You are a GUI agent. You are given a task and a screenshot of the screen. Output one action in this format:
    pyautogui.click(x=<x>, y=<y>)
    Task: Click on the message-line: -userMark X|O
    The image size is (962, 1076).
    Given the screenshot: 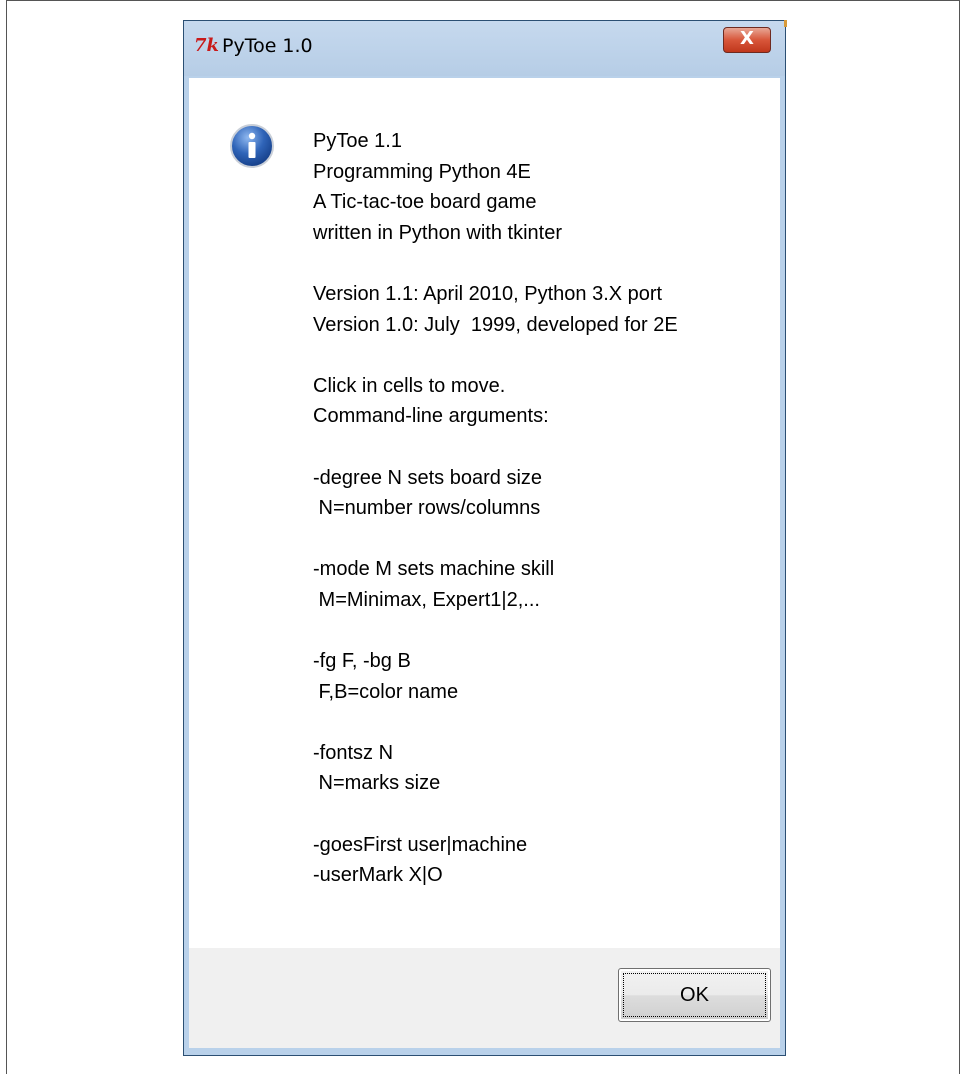 What is the action you would take?
    pyautogui.click(x=378, y=875)
    